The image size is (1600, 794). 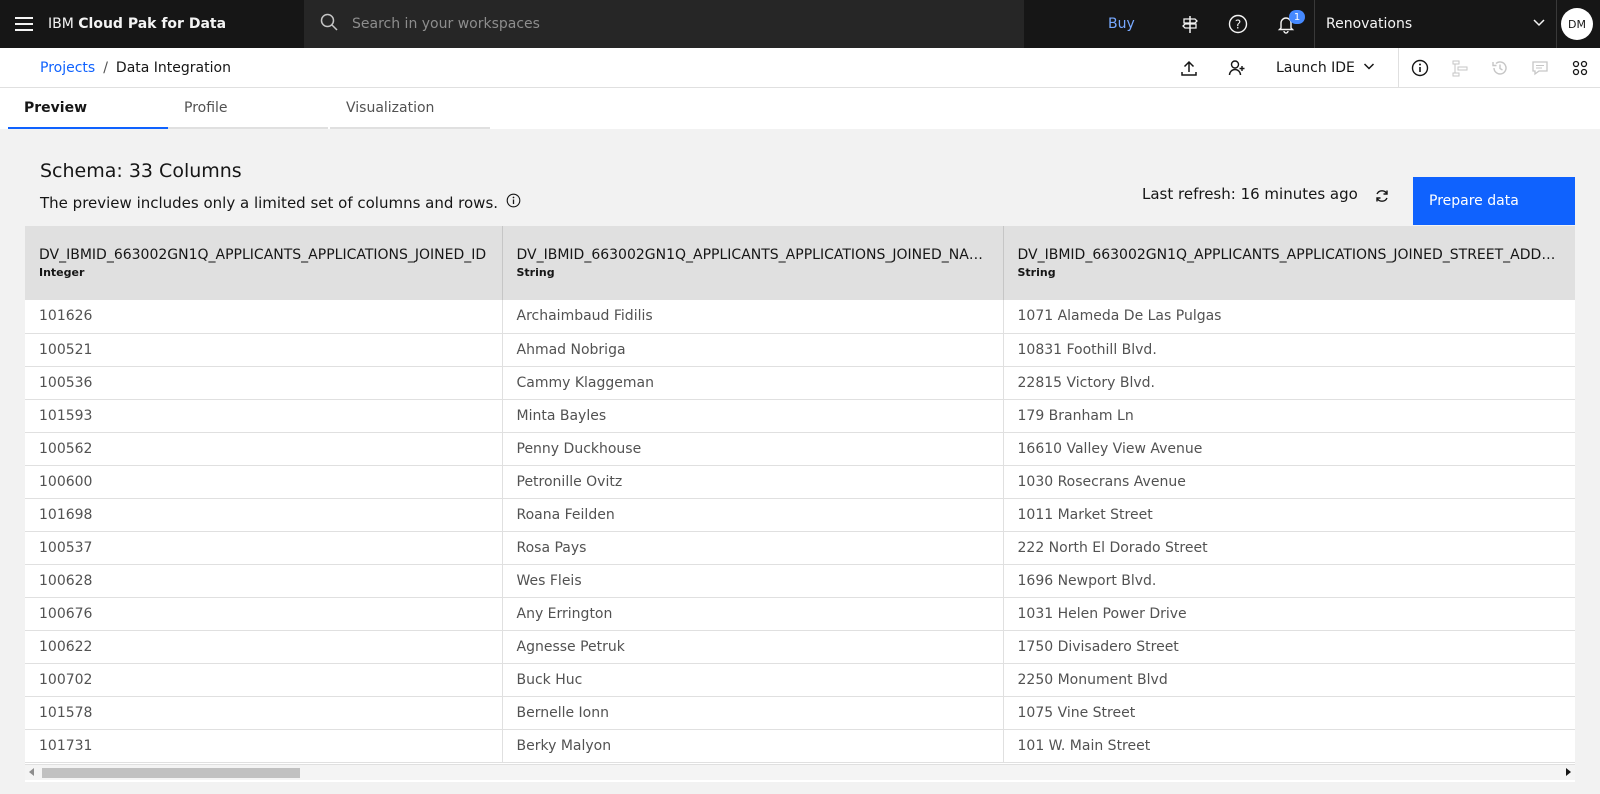 What do you see at coordinates (264, 449) in the screenshot?
I see `table-cell: 100562` at bounding box center [264, 449].